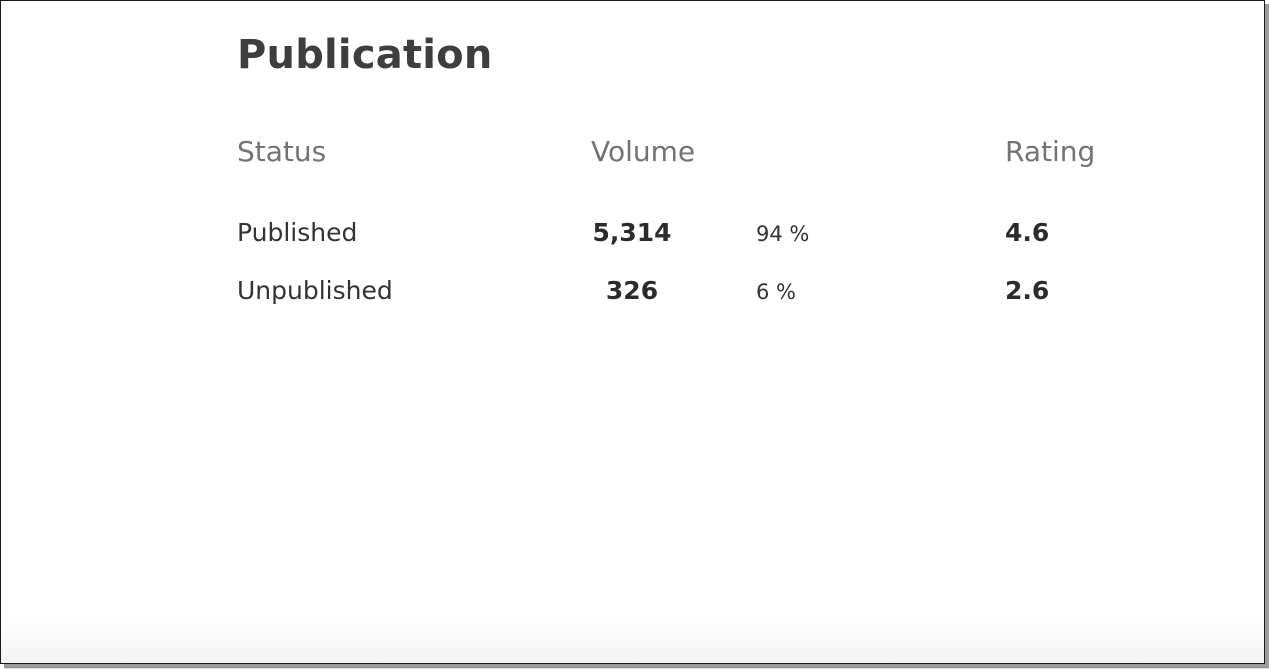  Describe the element at coordinates (776, 292) in the screenshot. I see `row-volume-percent: 6 %` at that location.